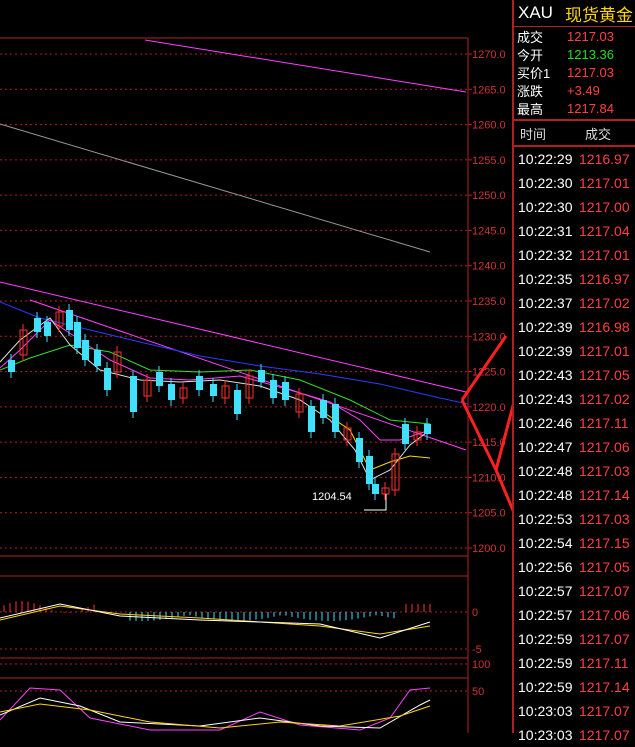 This screenshot has height=747, width=635. Describe the element at coordinates (215, 621) in the screenshot. I see `macd-dif-line` at that location.